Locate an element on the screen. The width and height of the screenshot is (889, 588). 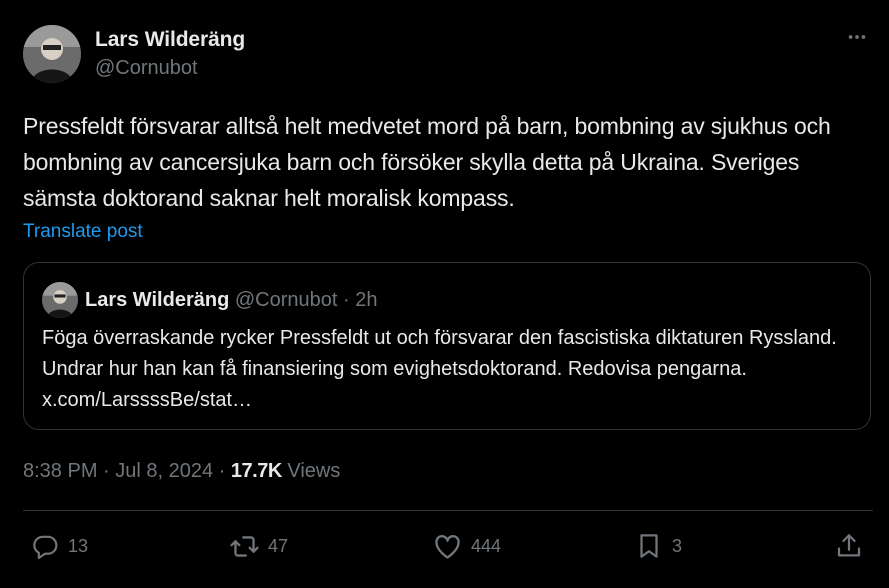
actions-divider is located at coordinates (448, 510).